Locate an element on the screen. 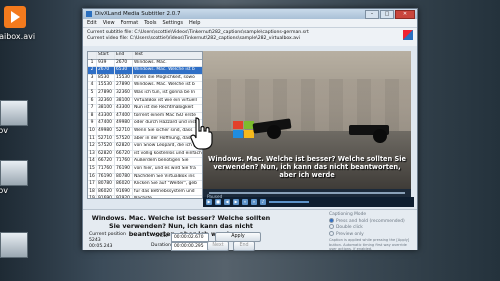 The image size is (500, 281). row-start: 66720 is located at coordinates (106, 161).